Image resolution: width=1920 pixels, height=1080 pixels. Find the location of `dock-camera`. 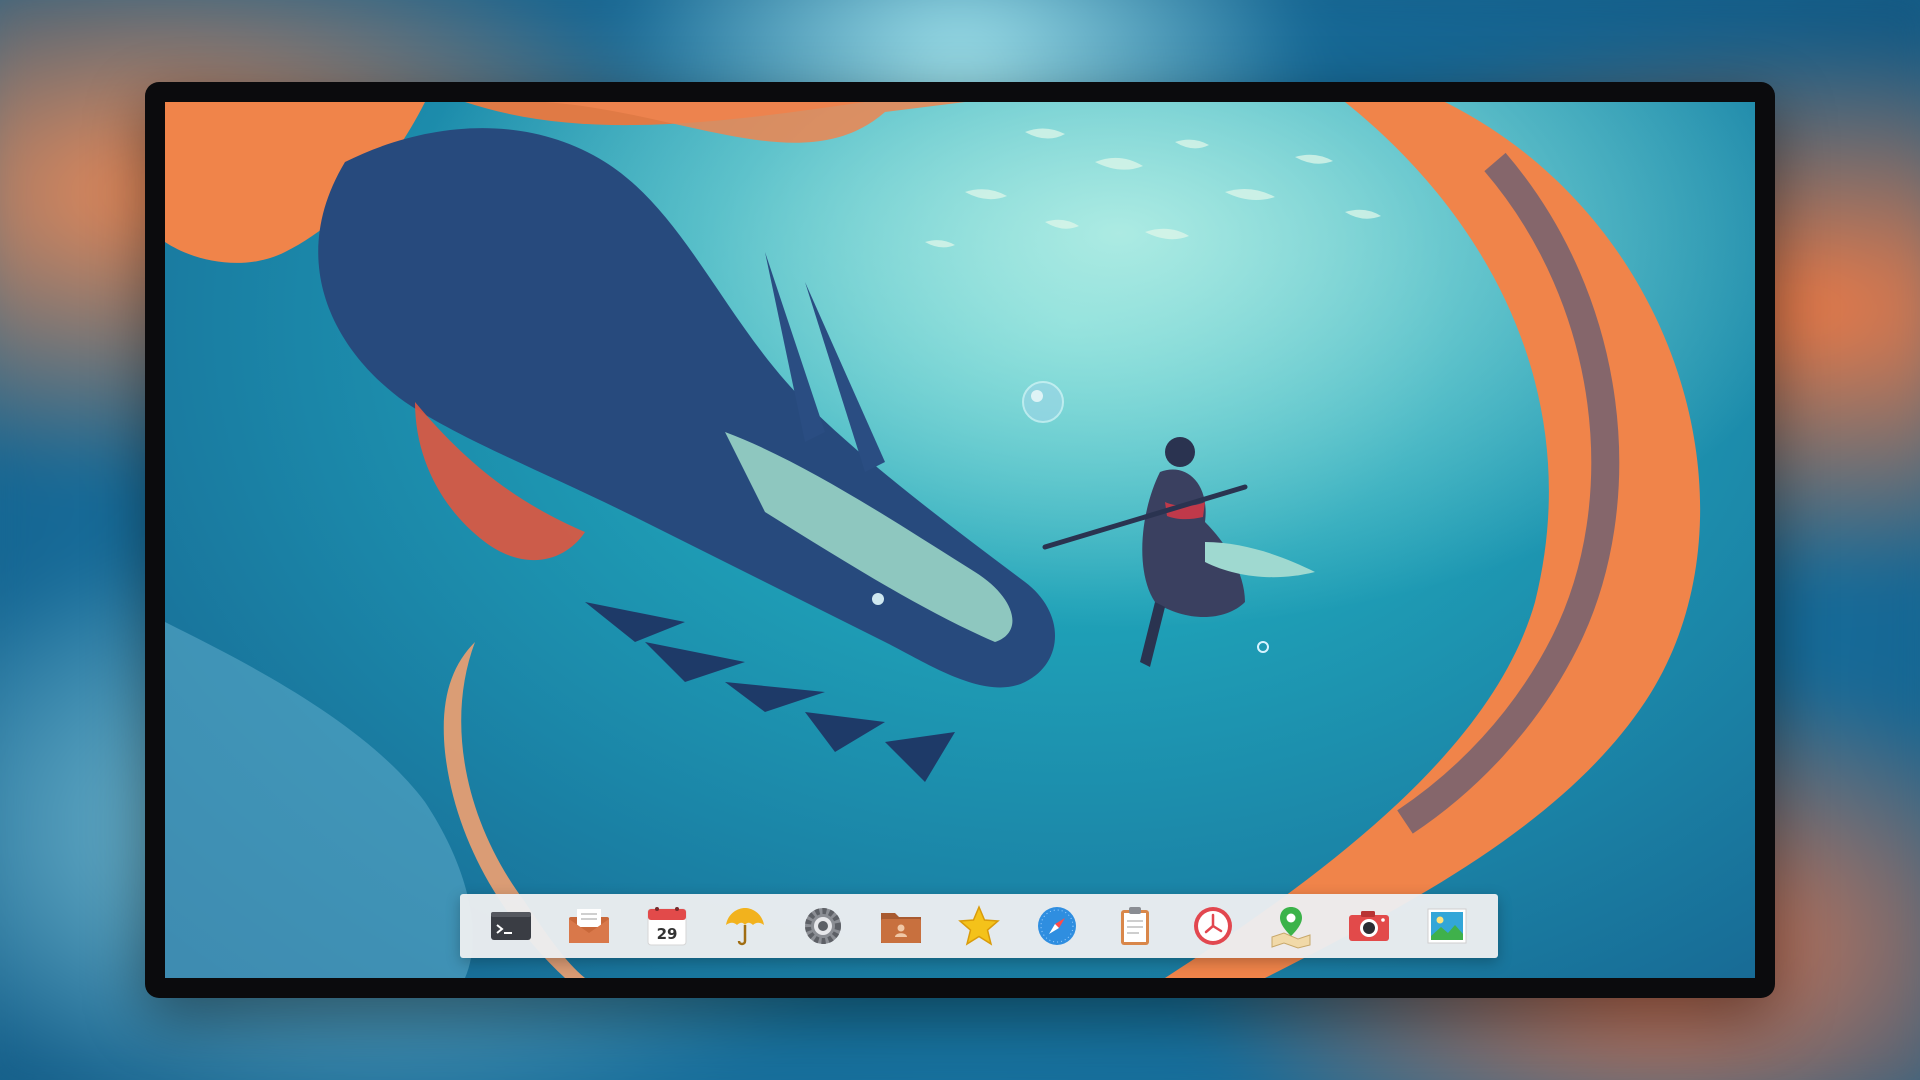

dock-camera is located at coordinates (1369, 926).